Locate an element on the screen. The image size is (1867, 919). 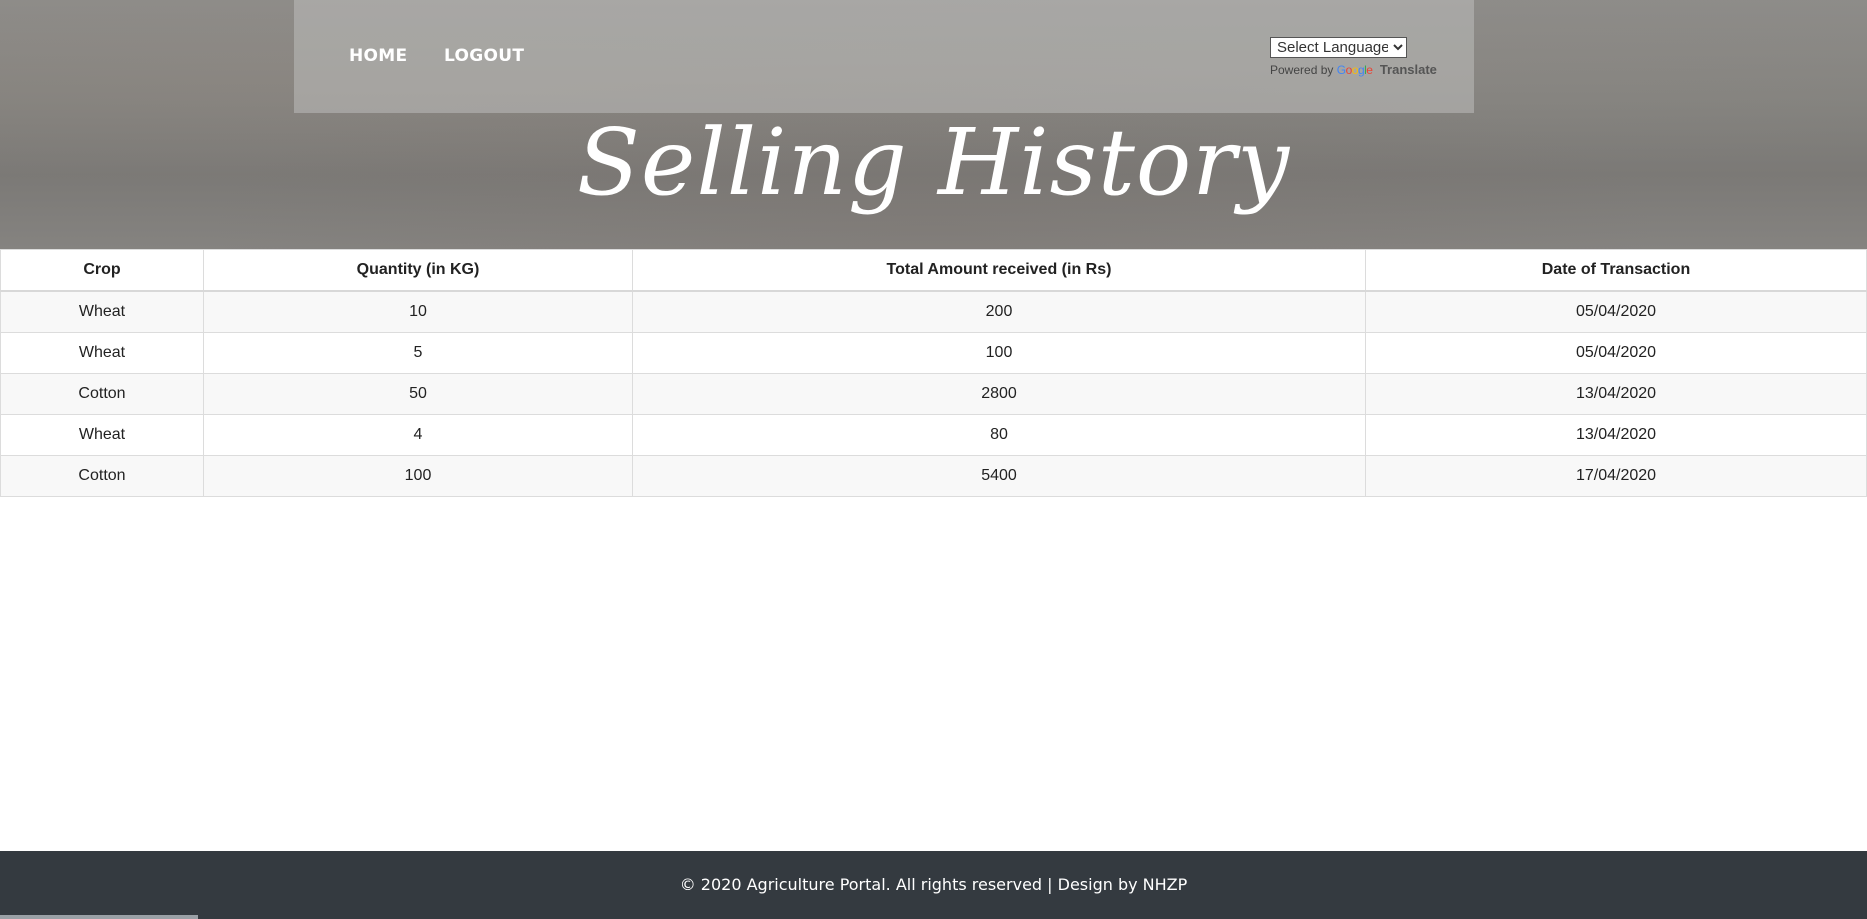
table-row: Cotton 100 5400 17/04/2020 is located at coordinates (933, 476).